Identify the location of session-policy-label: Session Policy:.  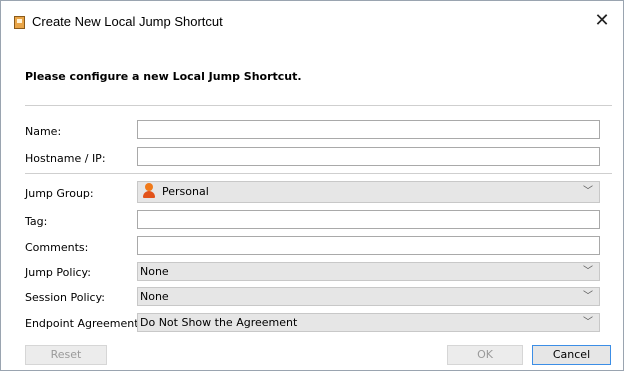
(65, 297).